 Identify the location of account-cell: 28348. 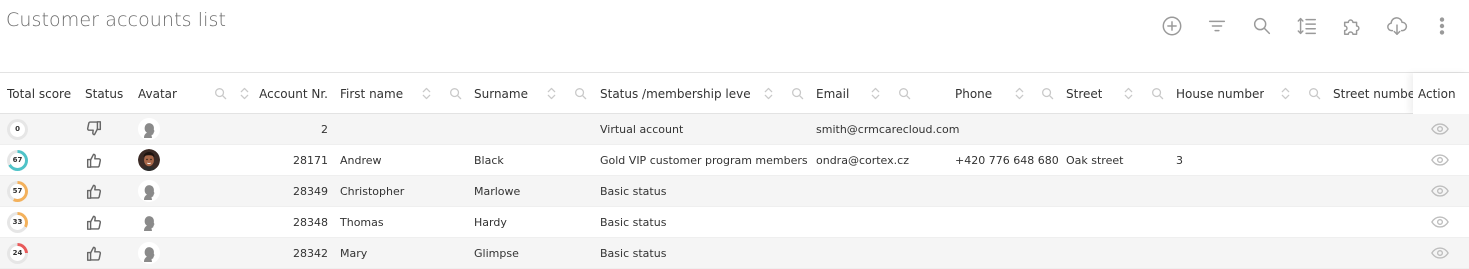
(310, 222).